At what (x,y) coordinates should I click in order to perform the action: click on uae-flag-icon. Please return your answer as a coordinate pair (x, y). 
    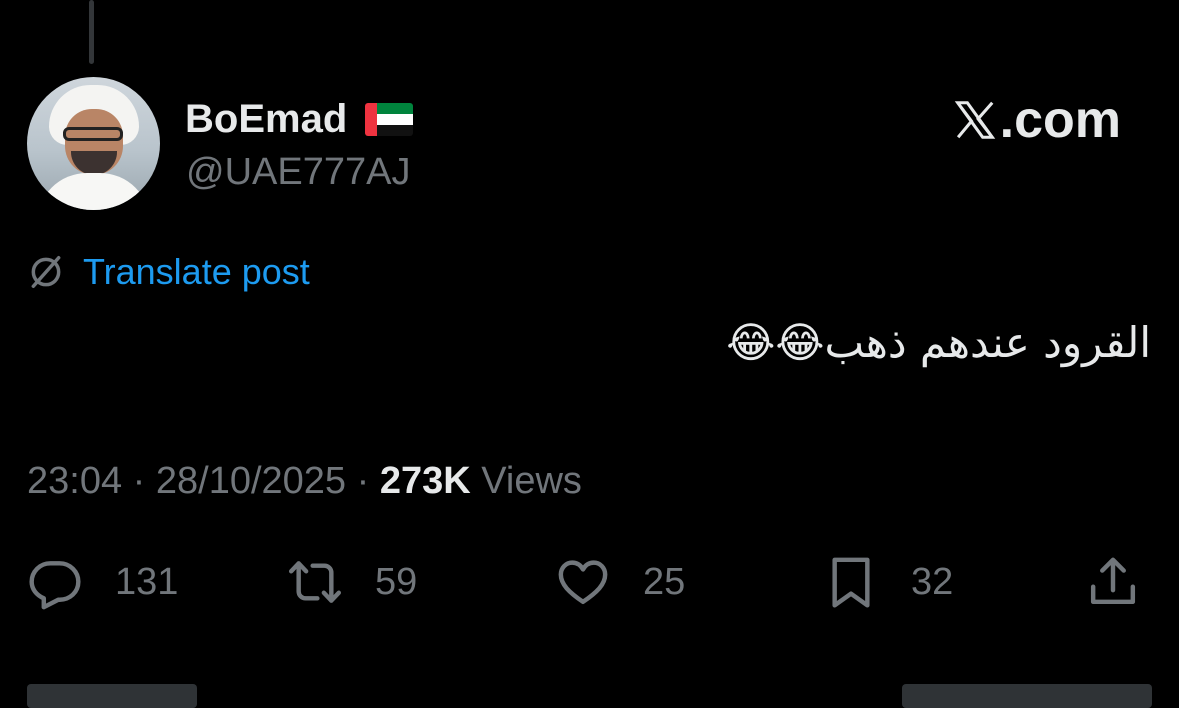
    Looking at the image, I should click on (389, 119).